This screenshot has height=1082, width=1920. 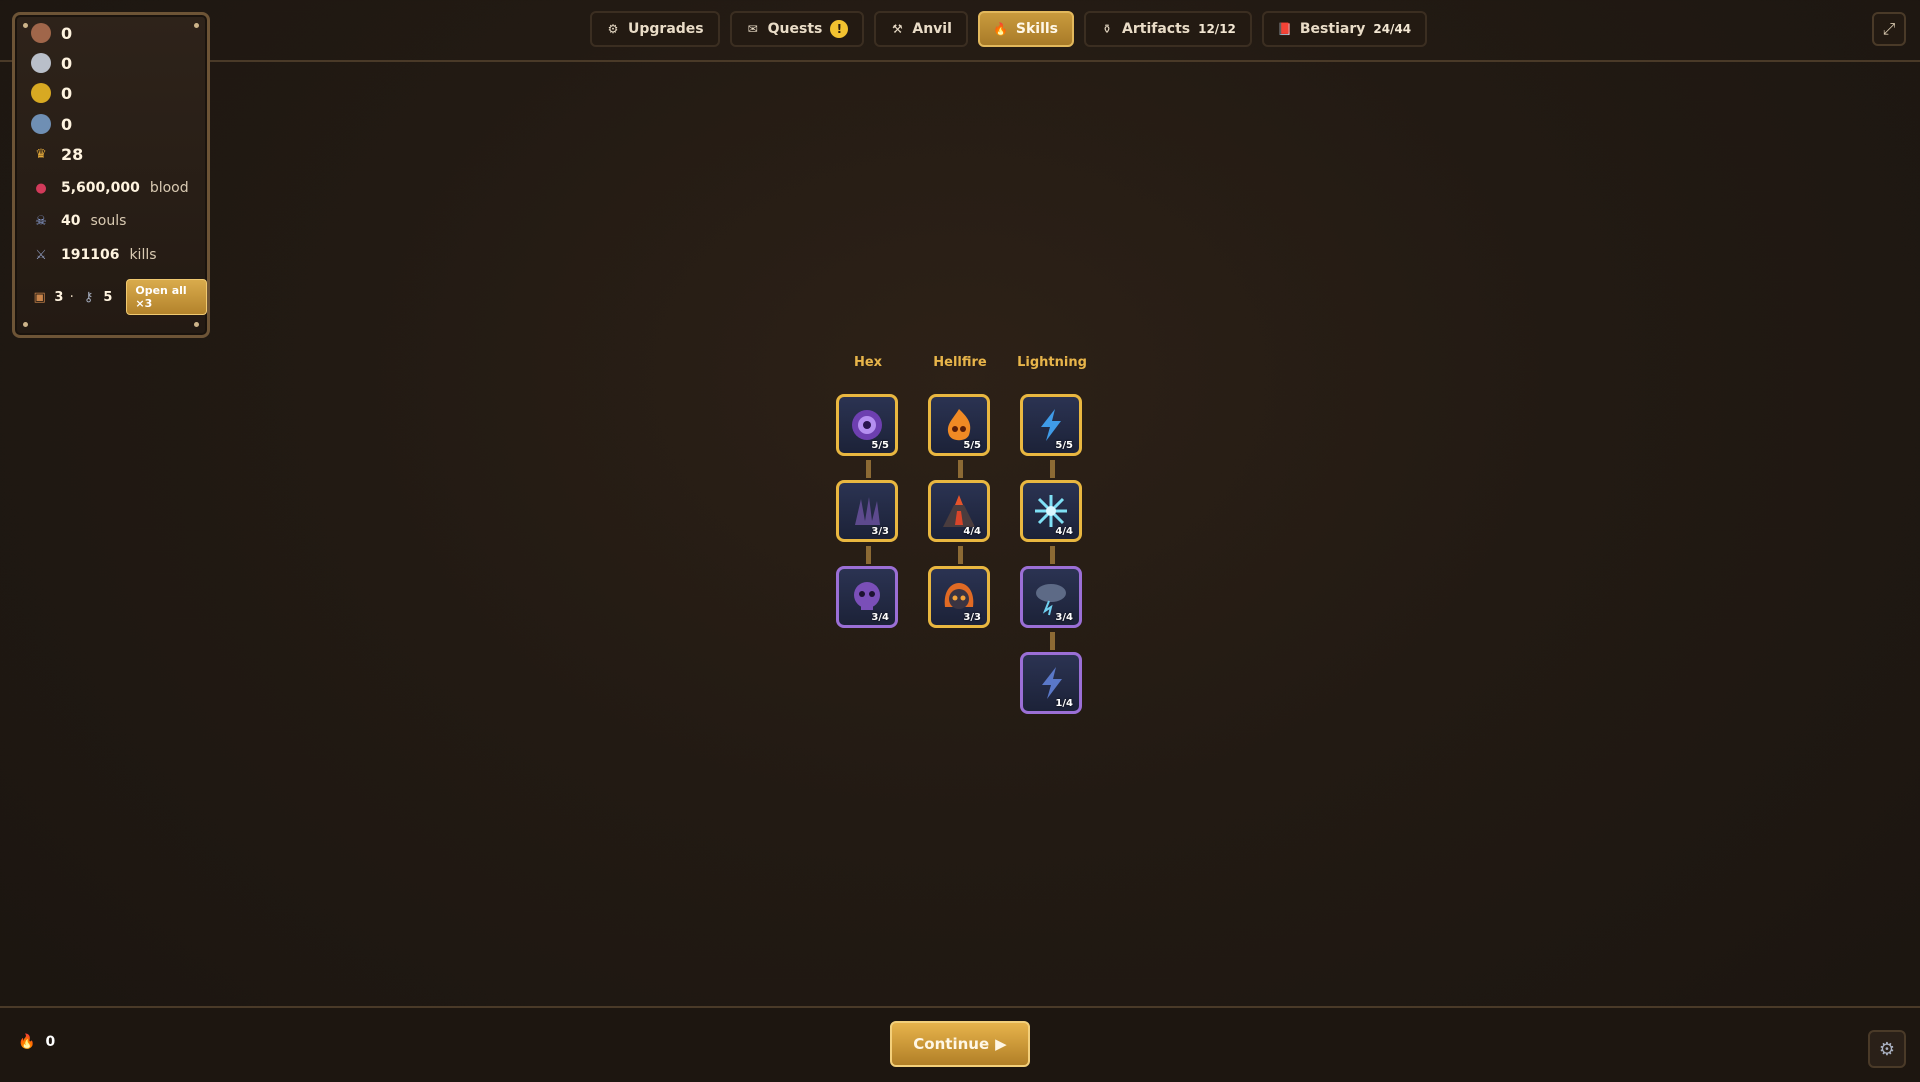 I want to click on tab-label: Quests, so click(x=795, y=29).